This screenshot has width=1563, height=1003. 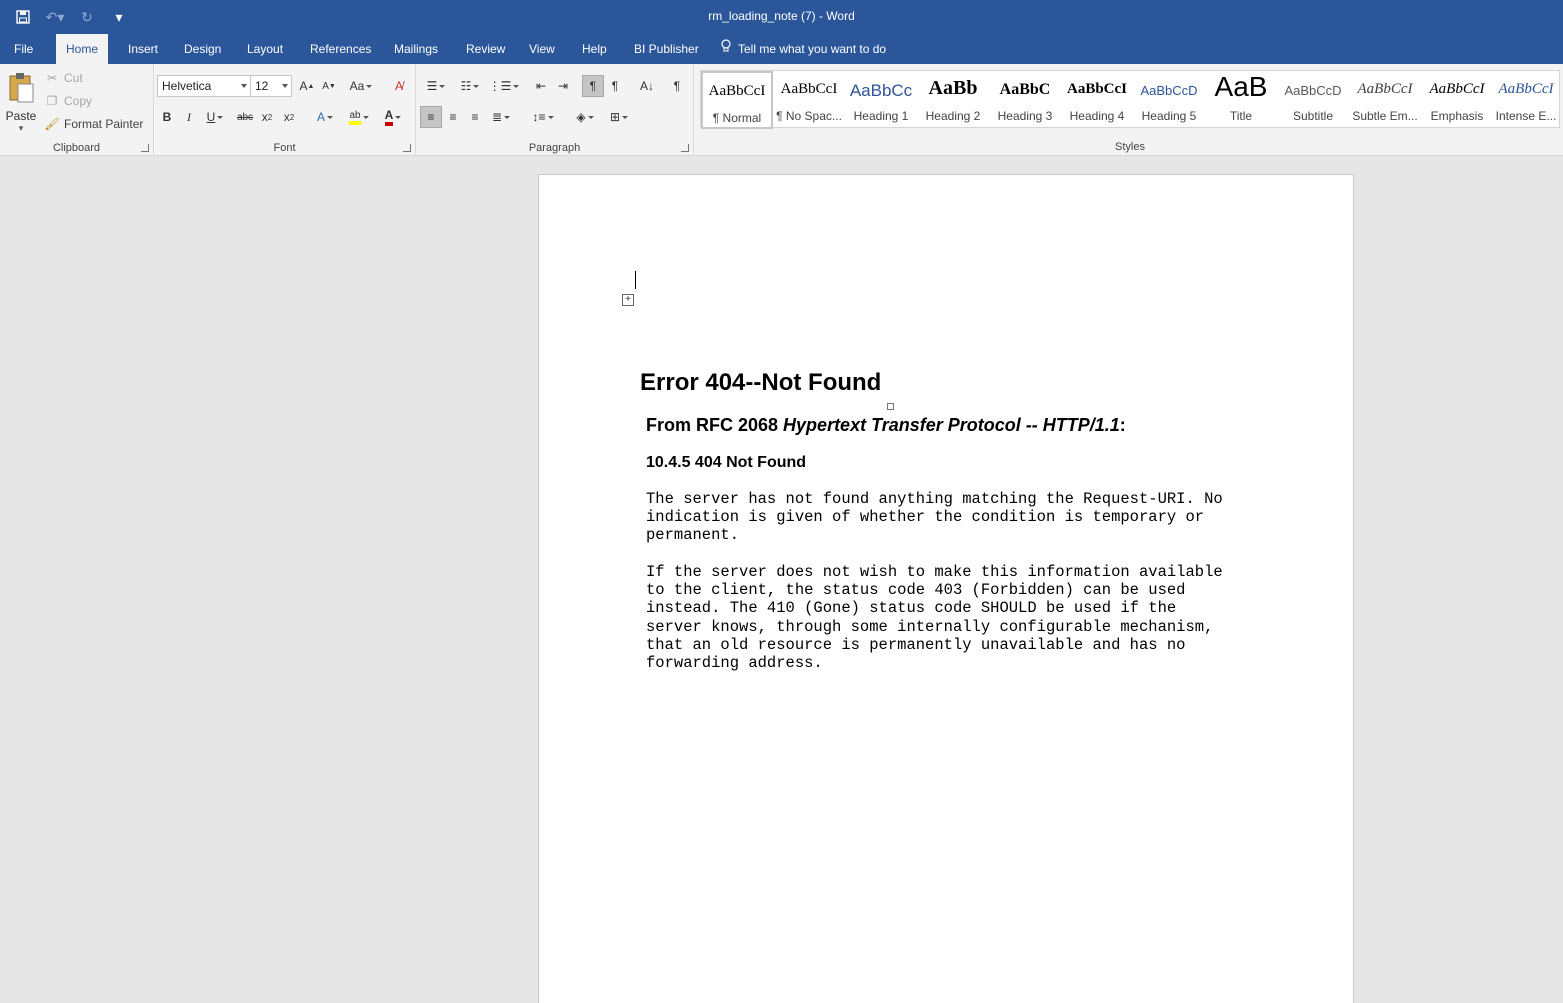 What do you see at coordinates (666, 49) in the screenshot?
I see `tab-bi-publisher: BI Publisher` at bounding box center [666, 49].